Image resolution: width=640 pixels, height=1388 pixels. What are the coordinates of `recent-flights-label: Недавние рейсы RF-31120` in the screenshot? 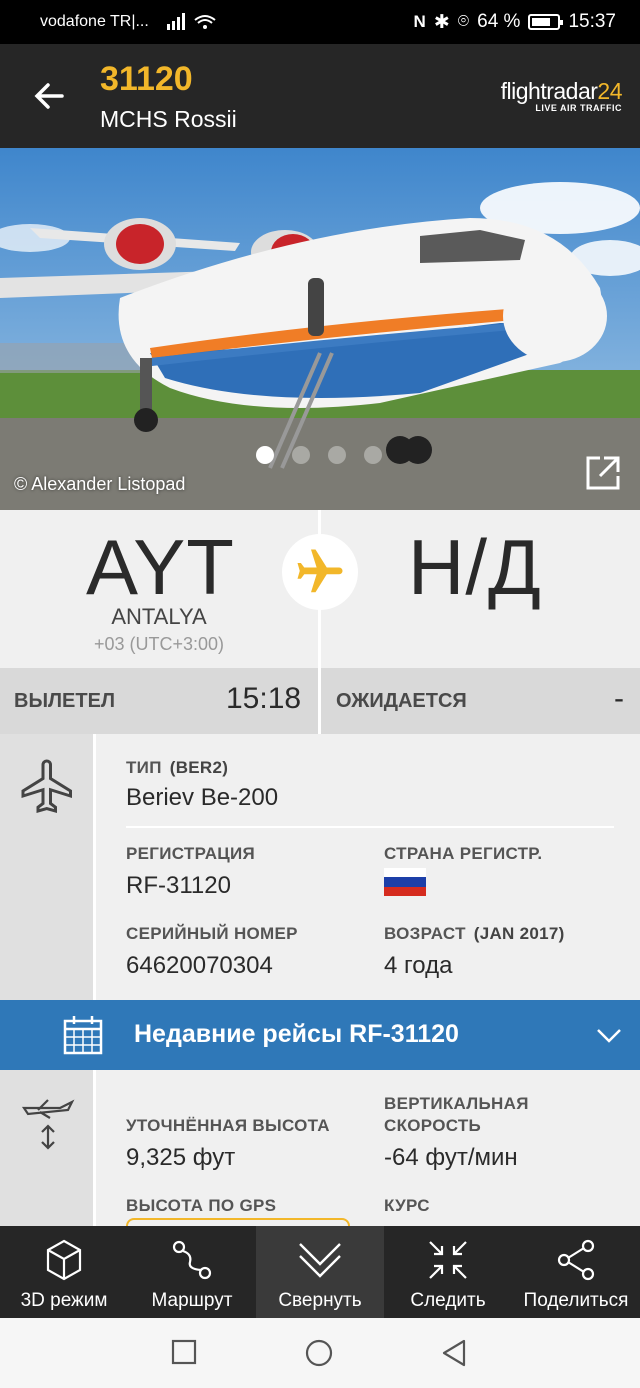 It's located at (296, 1034).